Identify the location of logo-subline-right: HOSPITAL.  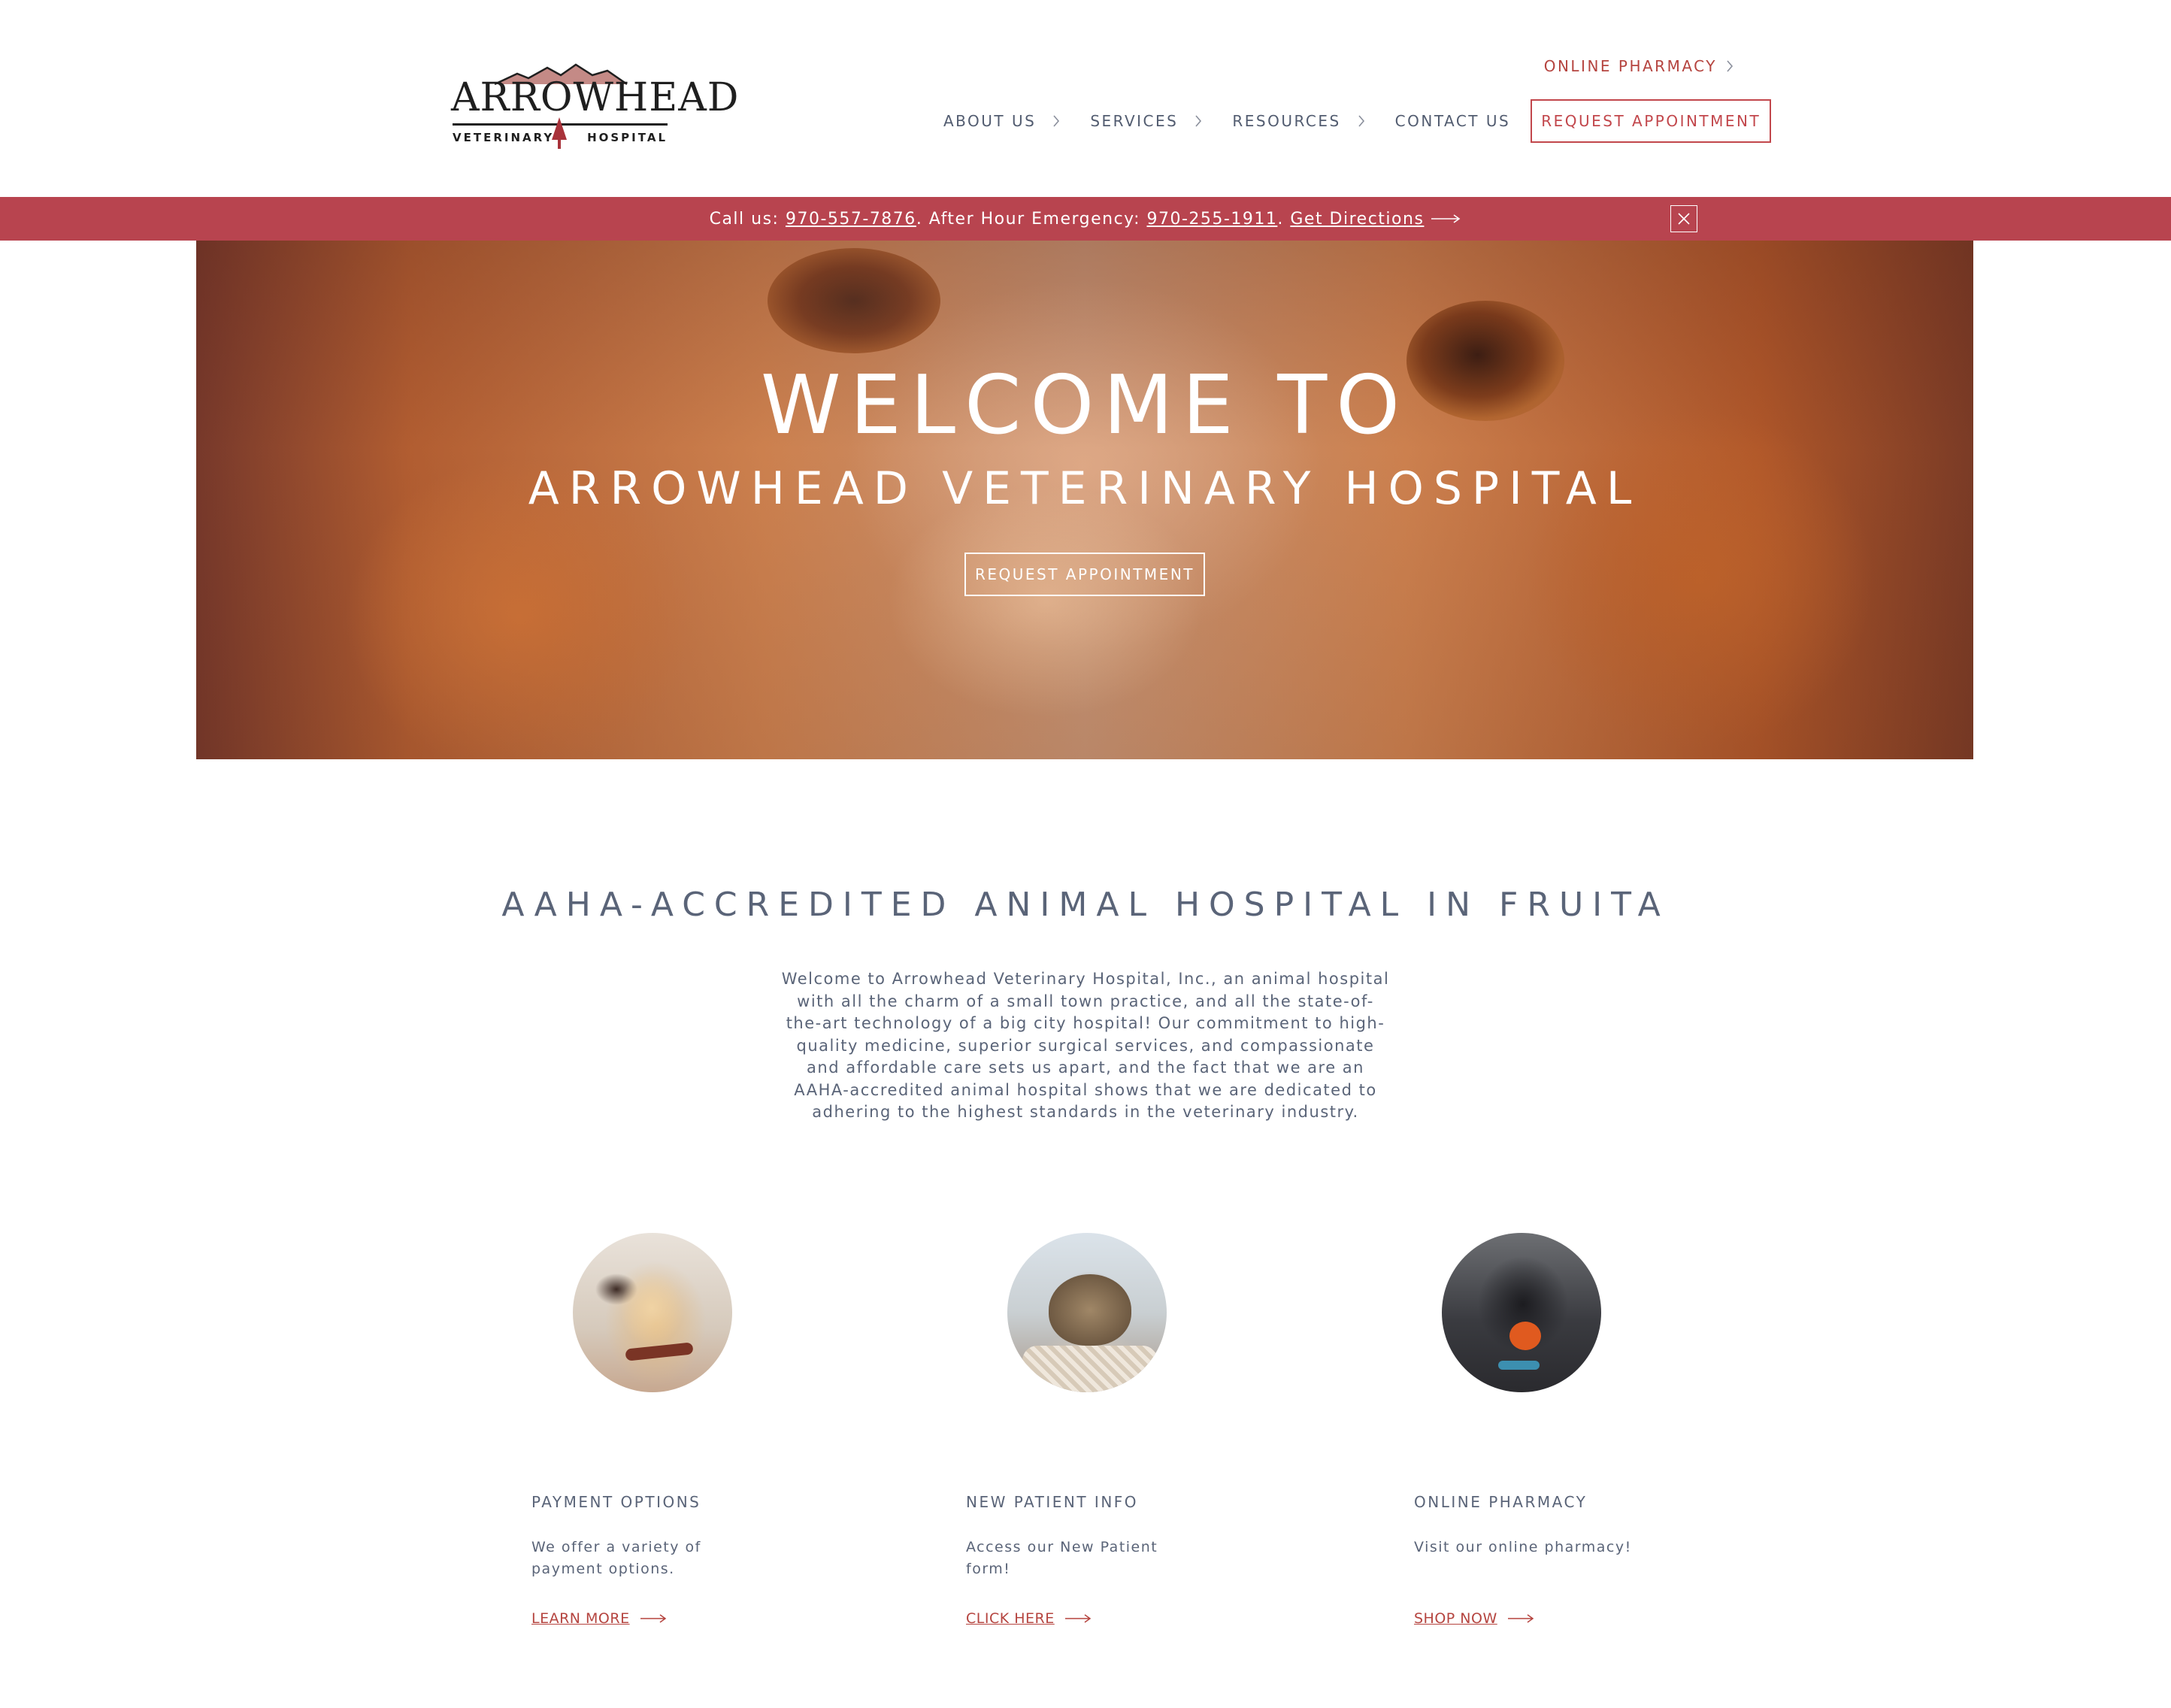
(627, 137).